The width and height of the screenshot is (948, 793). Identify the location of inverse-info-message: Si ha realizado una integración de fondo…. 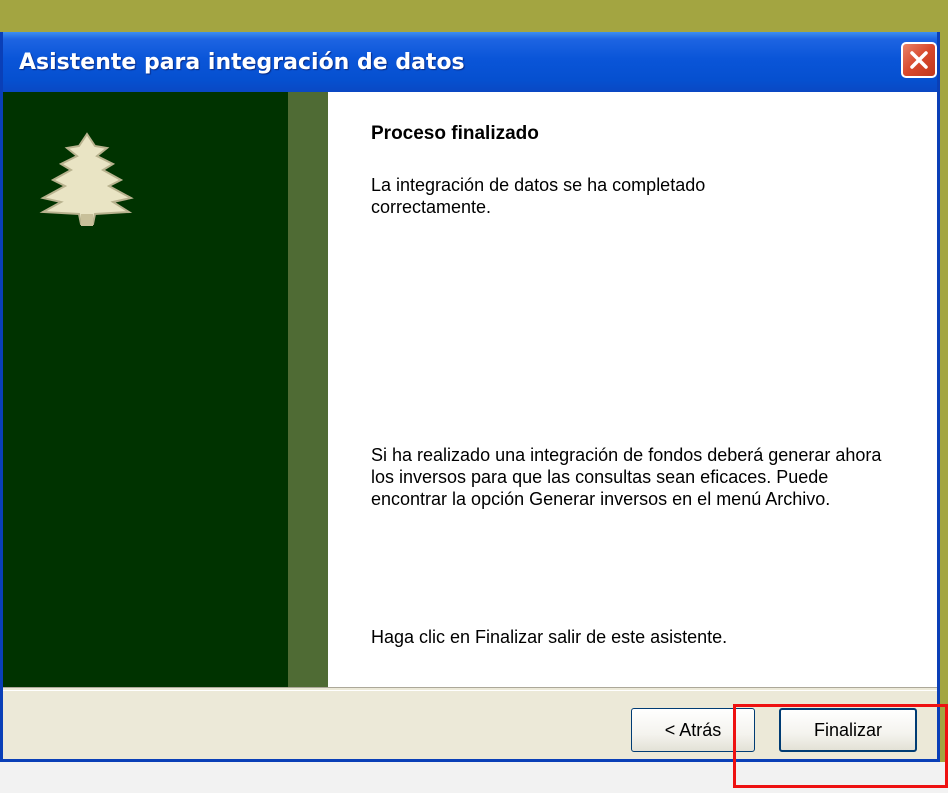
(626, 477).